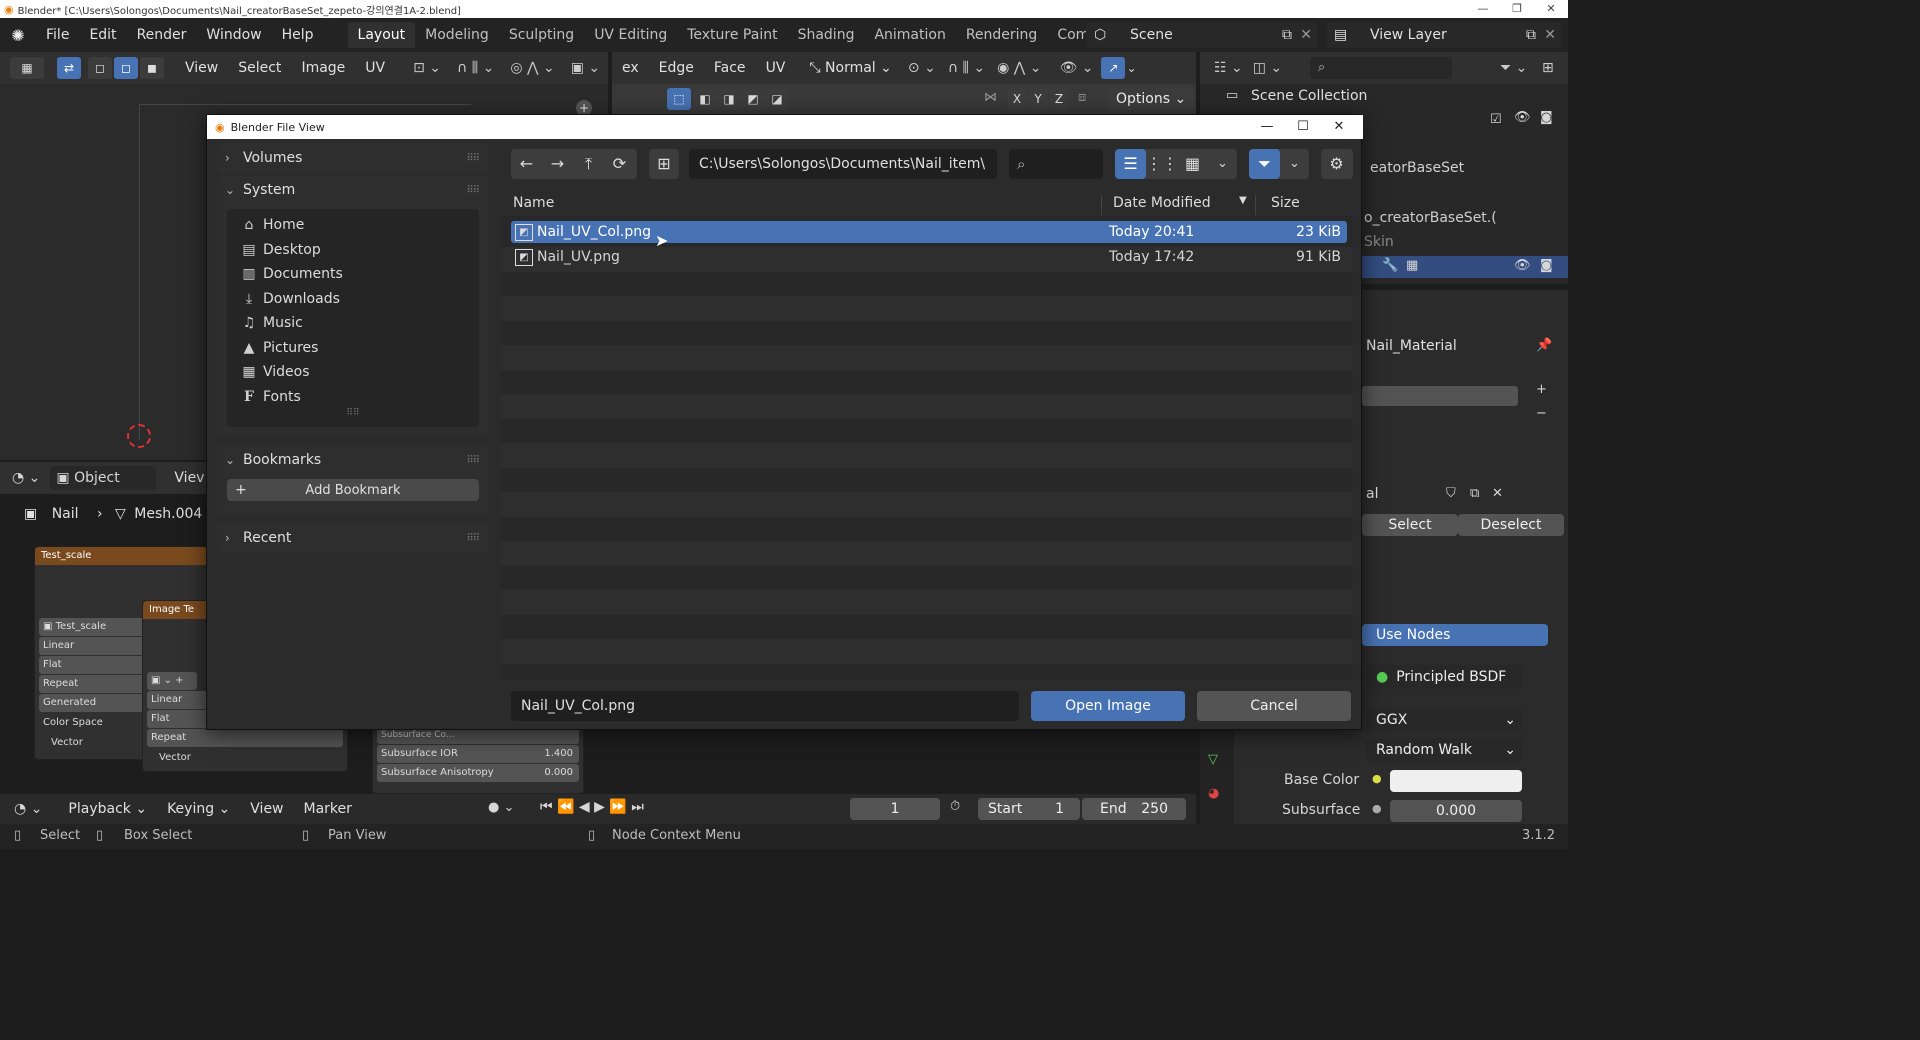 The width and height of the screenshot is (1920, 1040). What do you see at coordinates (1131, 68) in the screenshot?
I see `gizmo-dropdown-icon: ⌄` at bounding box center [1131, 68].